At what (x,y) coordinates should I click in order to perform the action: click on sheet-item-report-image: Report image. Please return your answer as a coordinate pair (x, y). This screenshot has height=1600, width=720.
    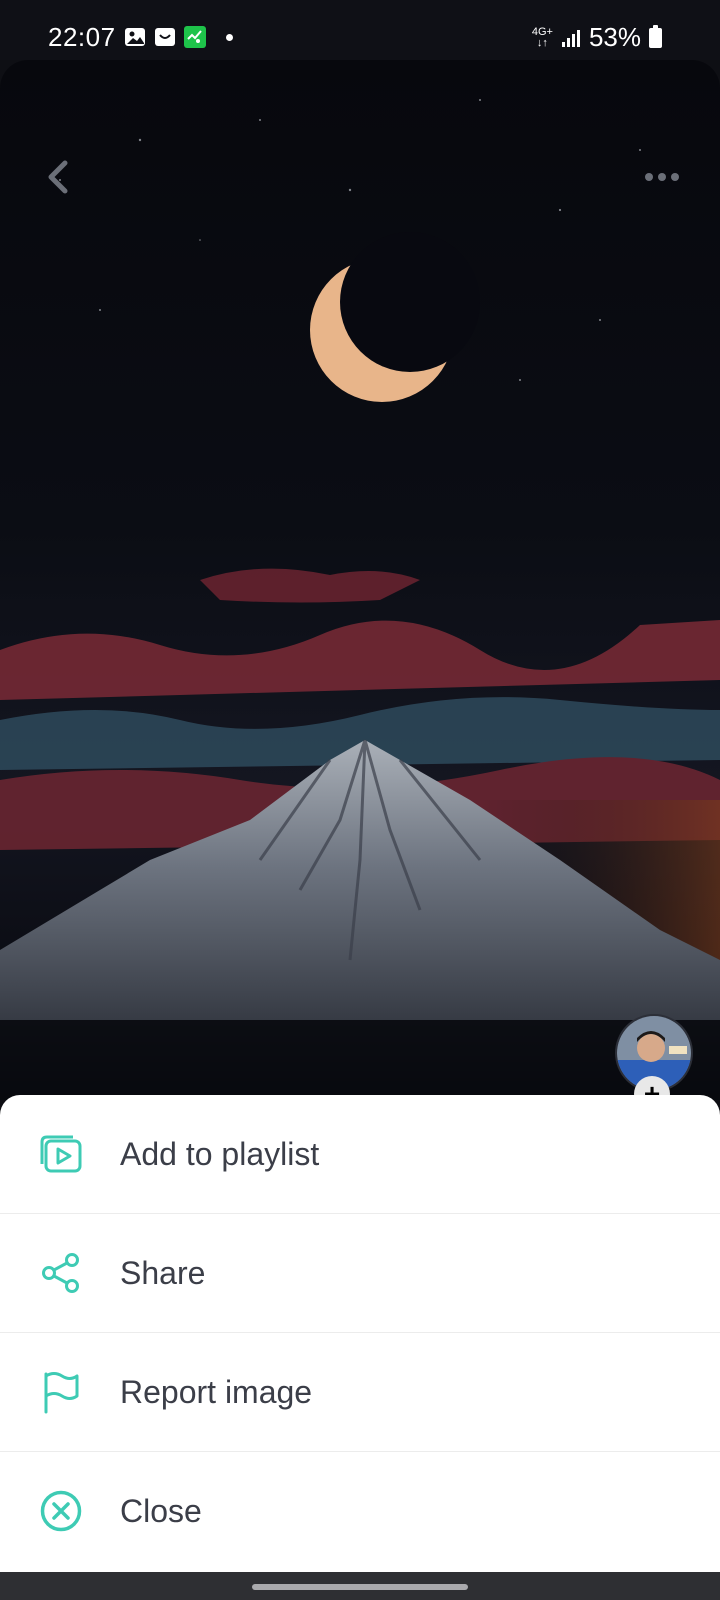
    Looking at the image, I should click on (360, 1392).